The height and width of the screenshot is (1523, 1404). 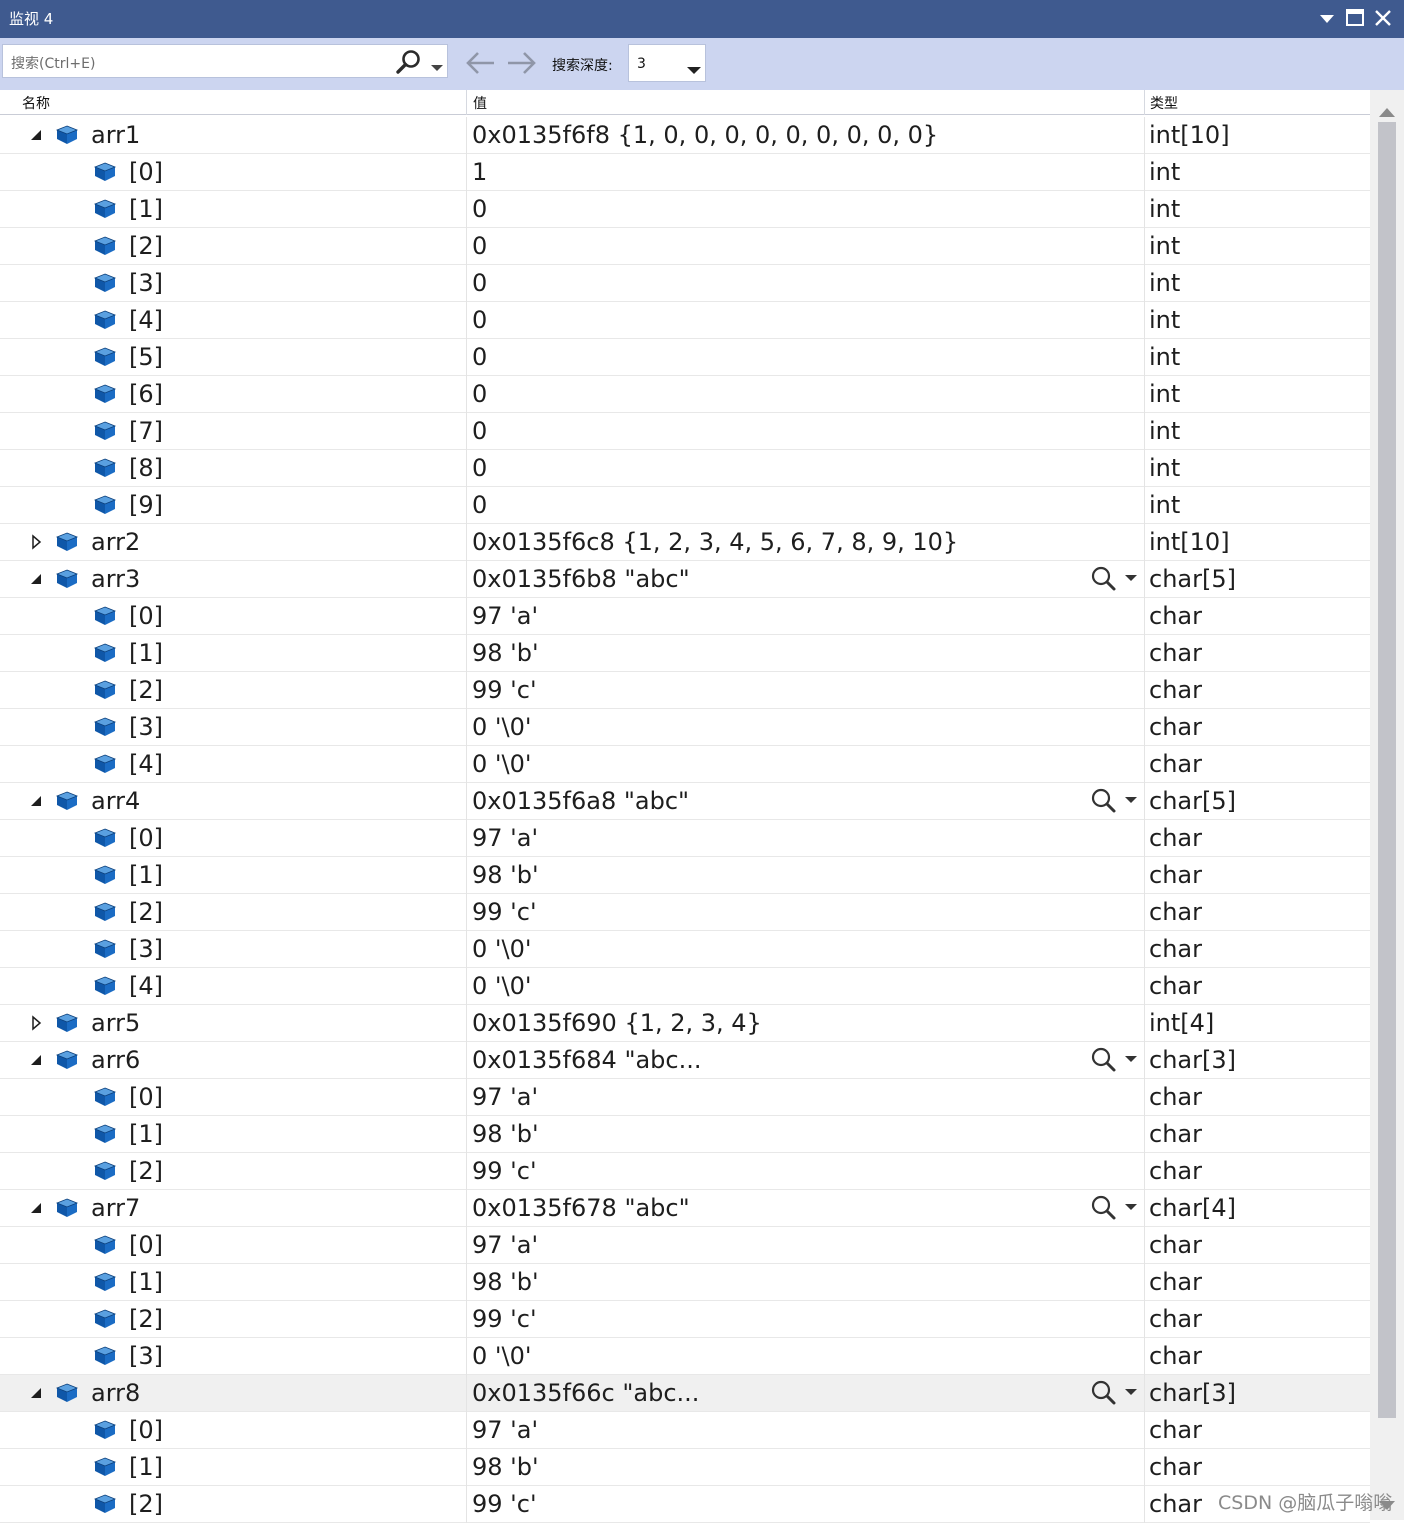 I want to click on column-header-value: 值, so click(x=480, y=103).